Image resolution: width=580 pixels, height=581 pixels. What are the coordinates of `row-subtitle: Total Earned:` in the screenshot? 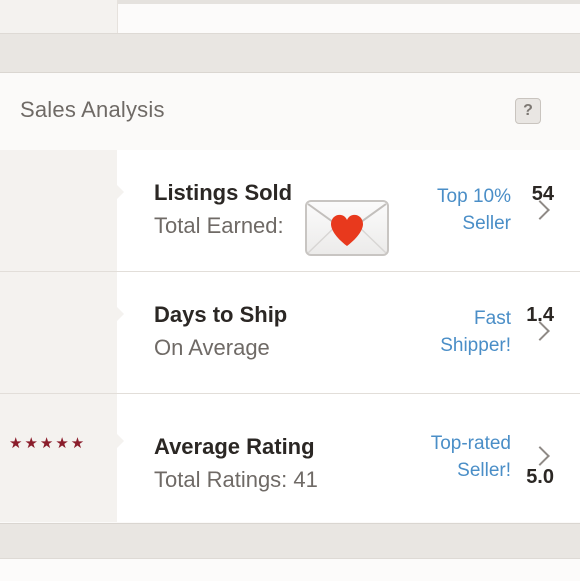 It's located at (219, 225).